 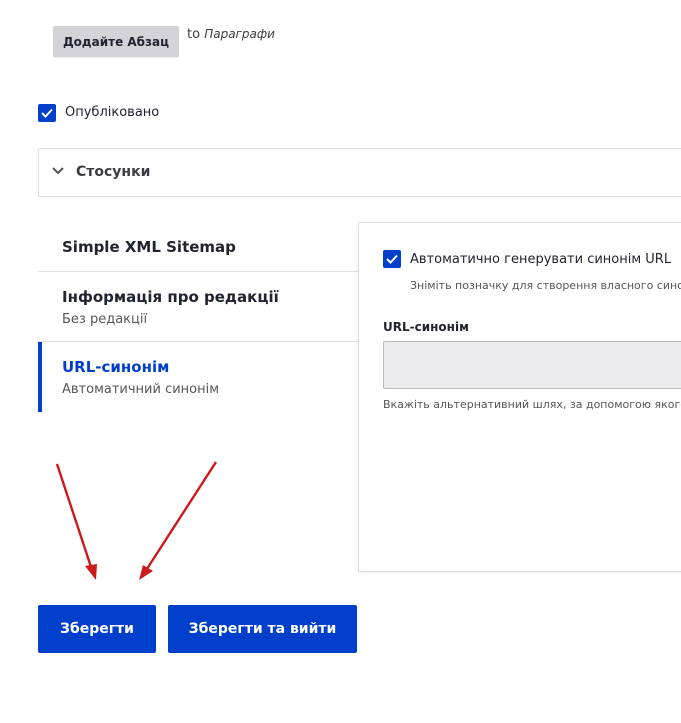 I want to click on add-paragraph-target: to Параграфи, so click(x=231, y=34).